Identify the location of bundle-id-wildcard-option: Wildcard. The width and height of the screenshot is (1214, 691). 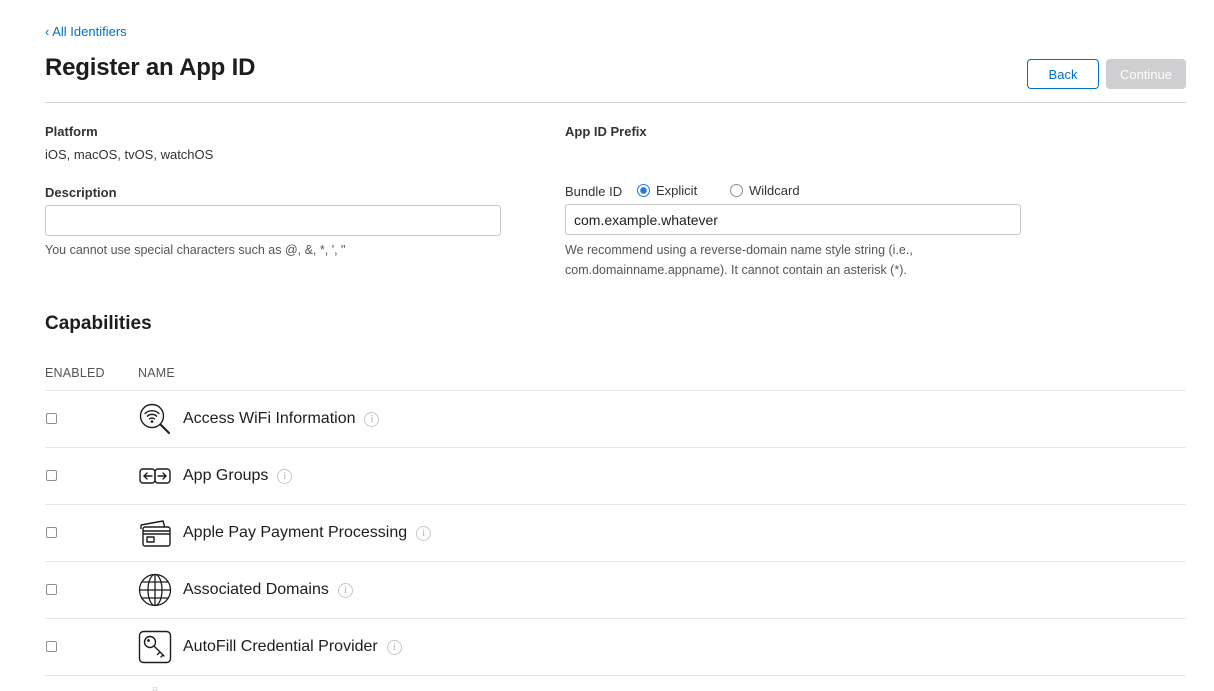
(765, 190).